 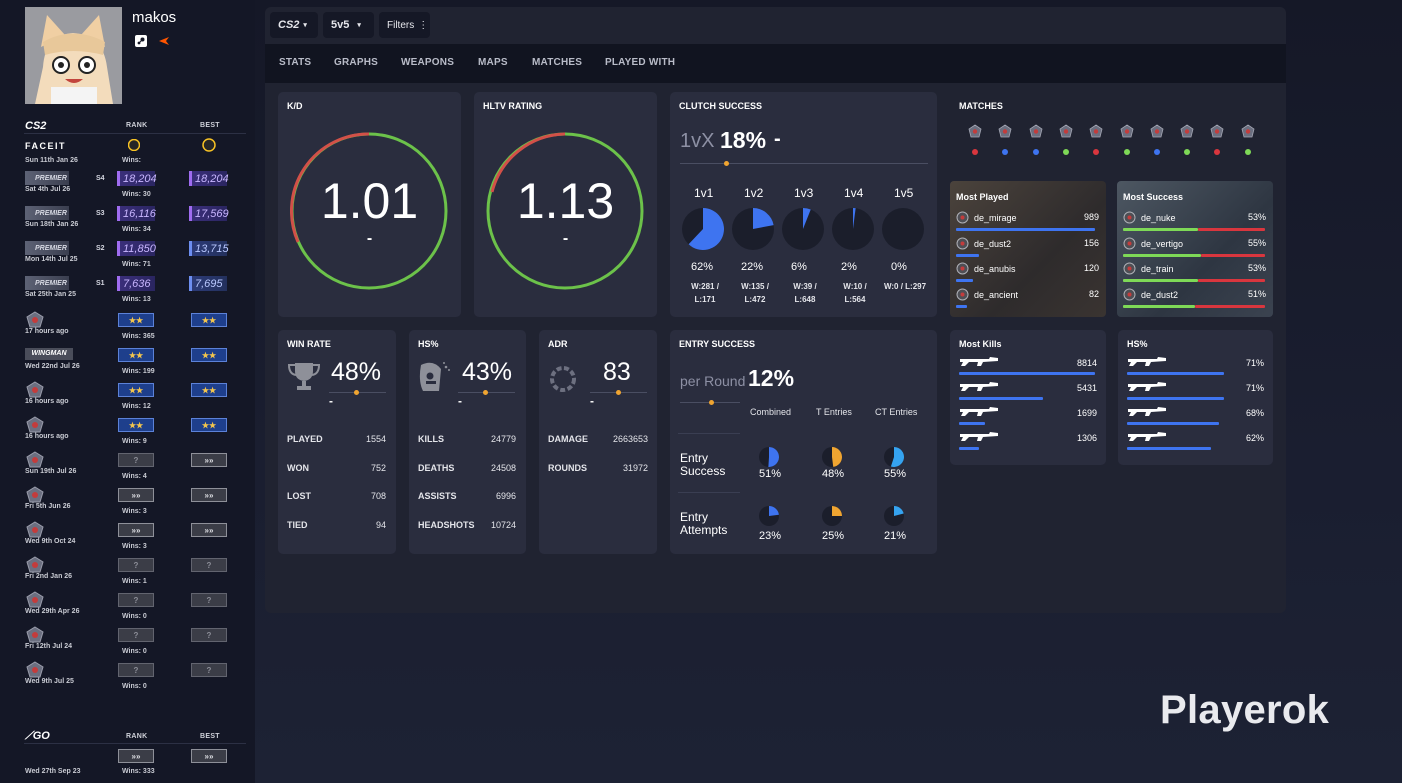 I want to click on csgo-best-badge: »», so click(x=209, y=756).